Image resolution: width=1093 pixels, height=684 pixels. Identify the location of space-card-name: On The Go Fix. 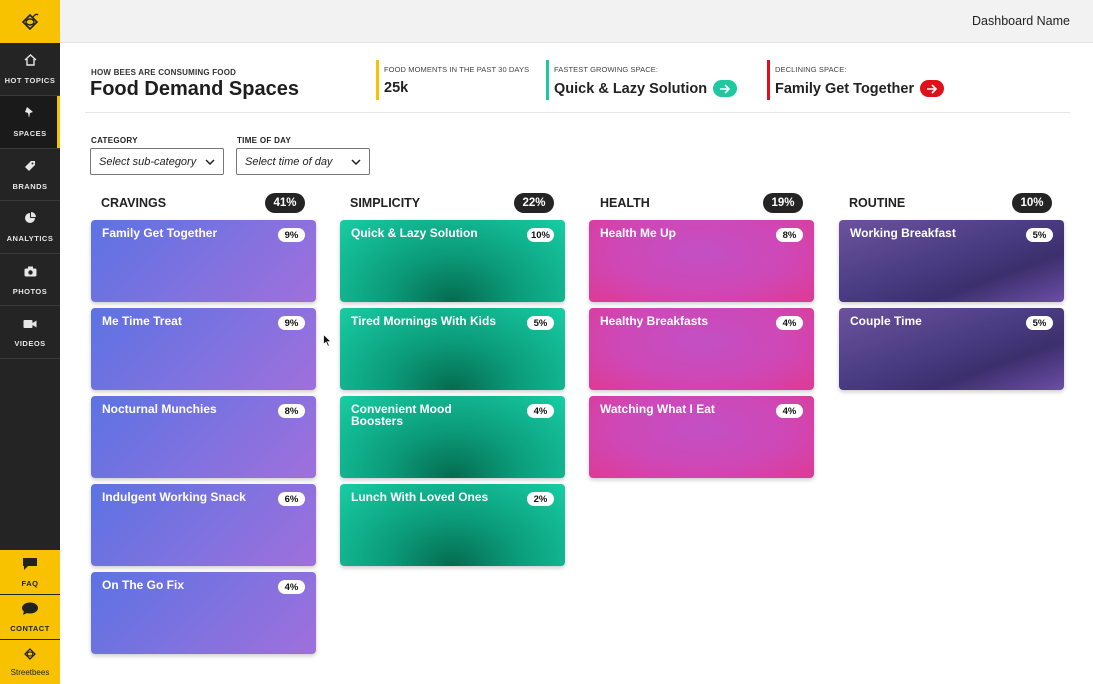
(143, 585).